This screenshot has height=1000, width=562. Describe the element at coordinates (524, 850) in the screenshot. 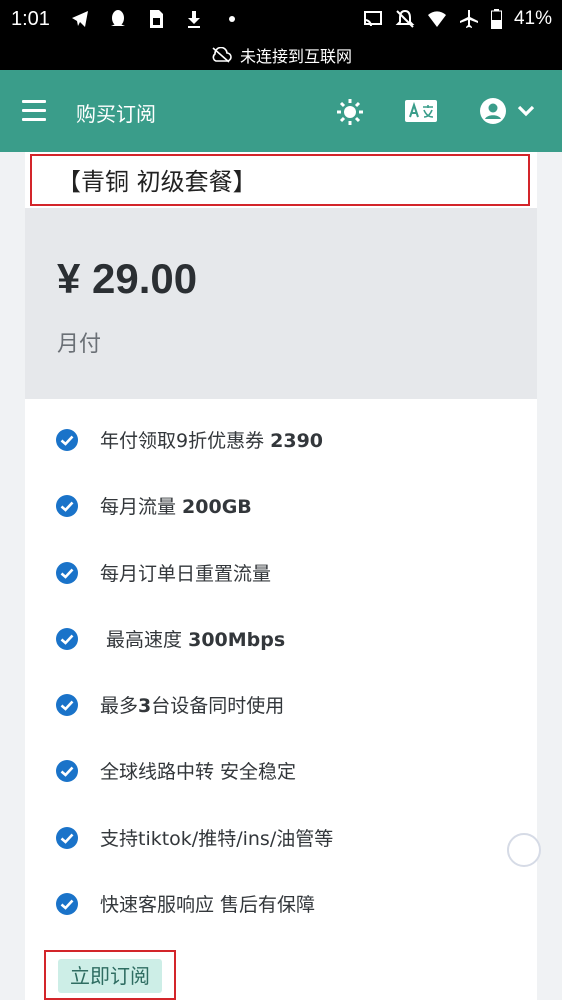

I see `floating-assistive-button` at that location.